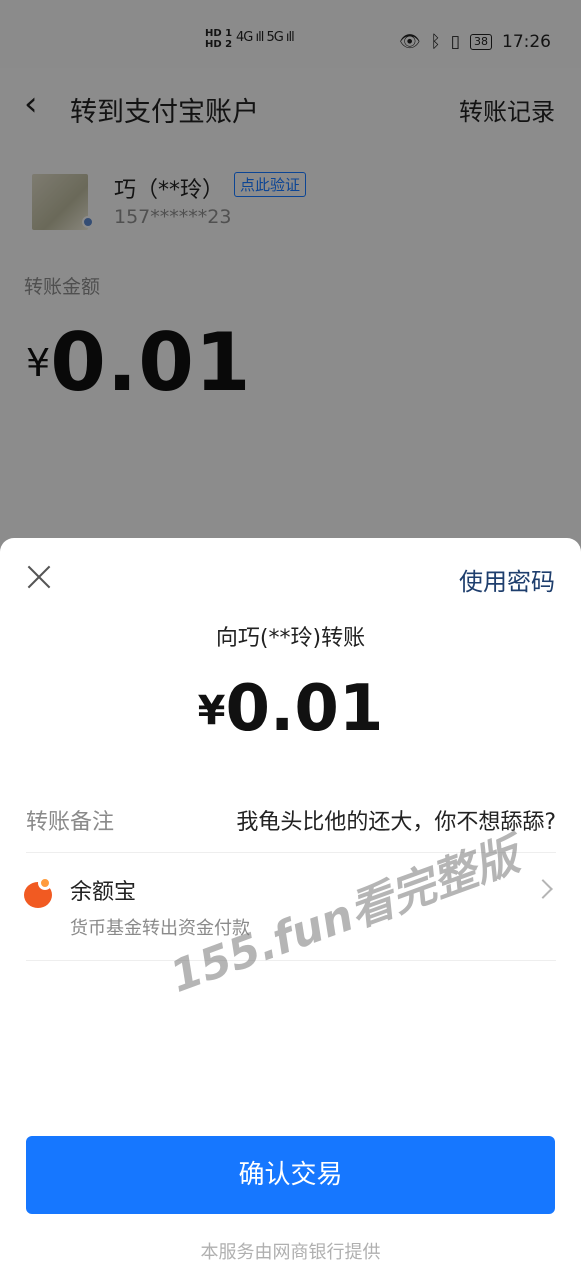 The image size is (581, 1280). What do you see at coordinates (211, 711) in the screenshot?
I see `sheet-currency-symbol: ¥` at bounding box center [211, 711].